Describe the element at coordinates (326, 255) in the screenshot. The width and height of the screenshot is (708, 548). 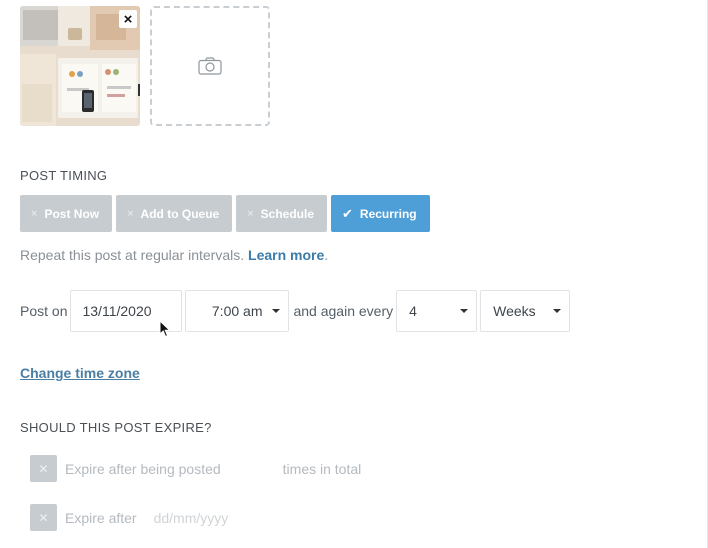
I see `helper-text-end: .` at that location.